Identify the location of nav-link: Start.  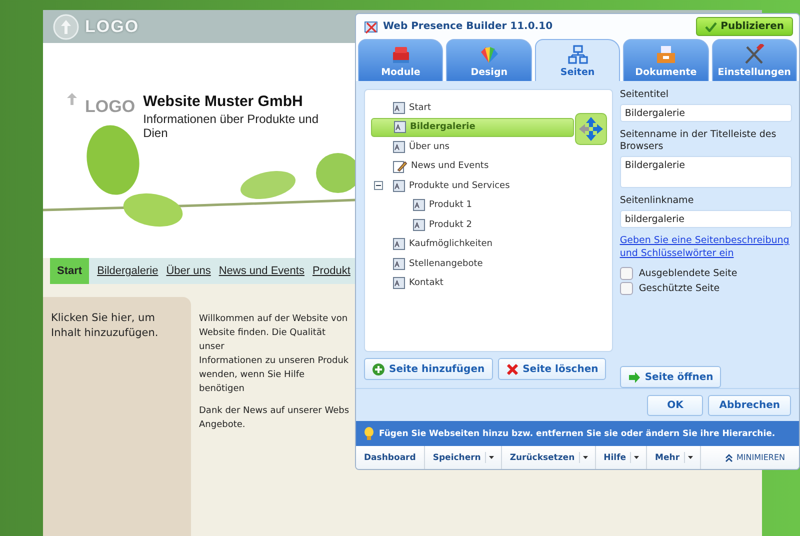
(70, 271).